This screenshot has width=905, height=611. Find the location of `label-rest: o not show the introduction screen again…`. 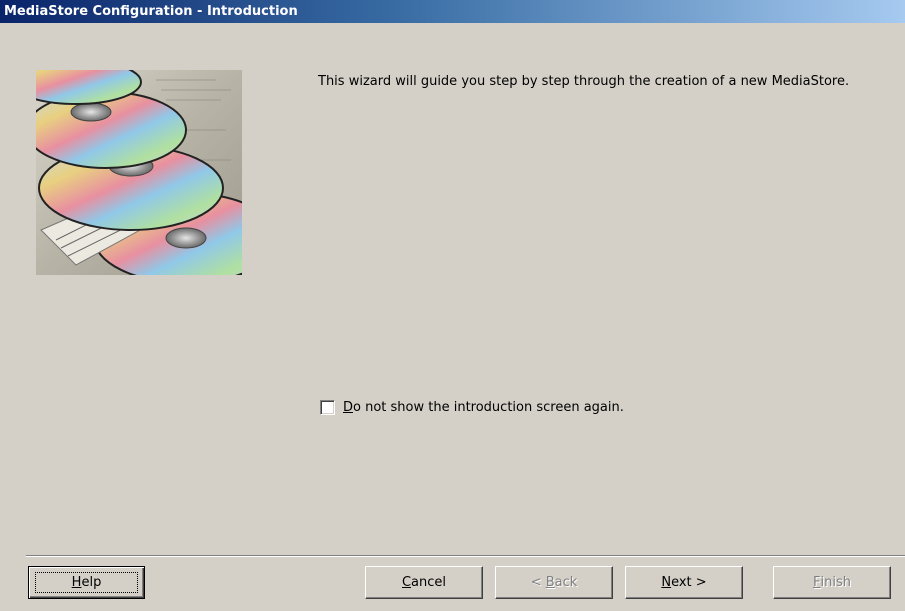

label-rest: o not show the introduction screen again… is located at coordinates (488, 407).